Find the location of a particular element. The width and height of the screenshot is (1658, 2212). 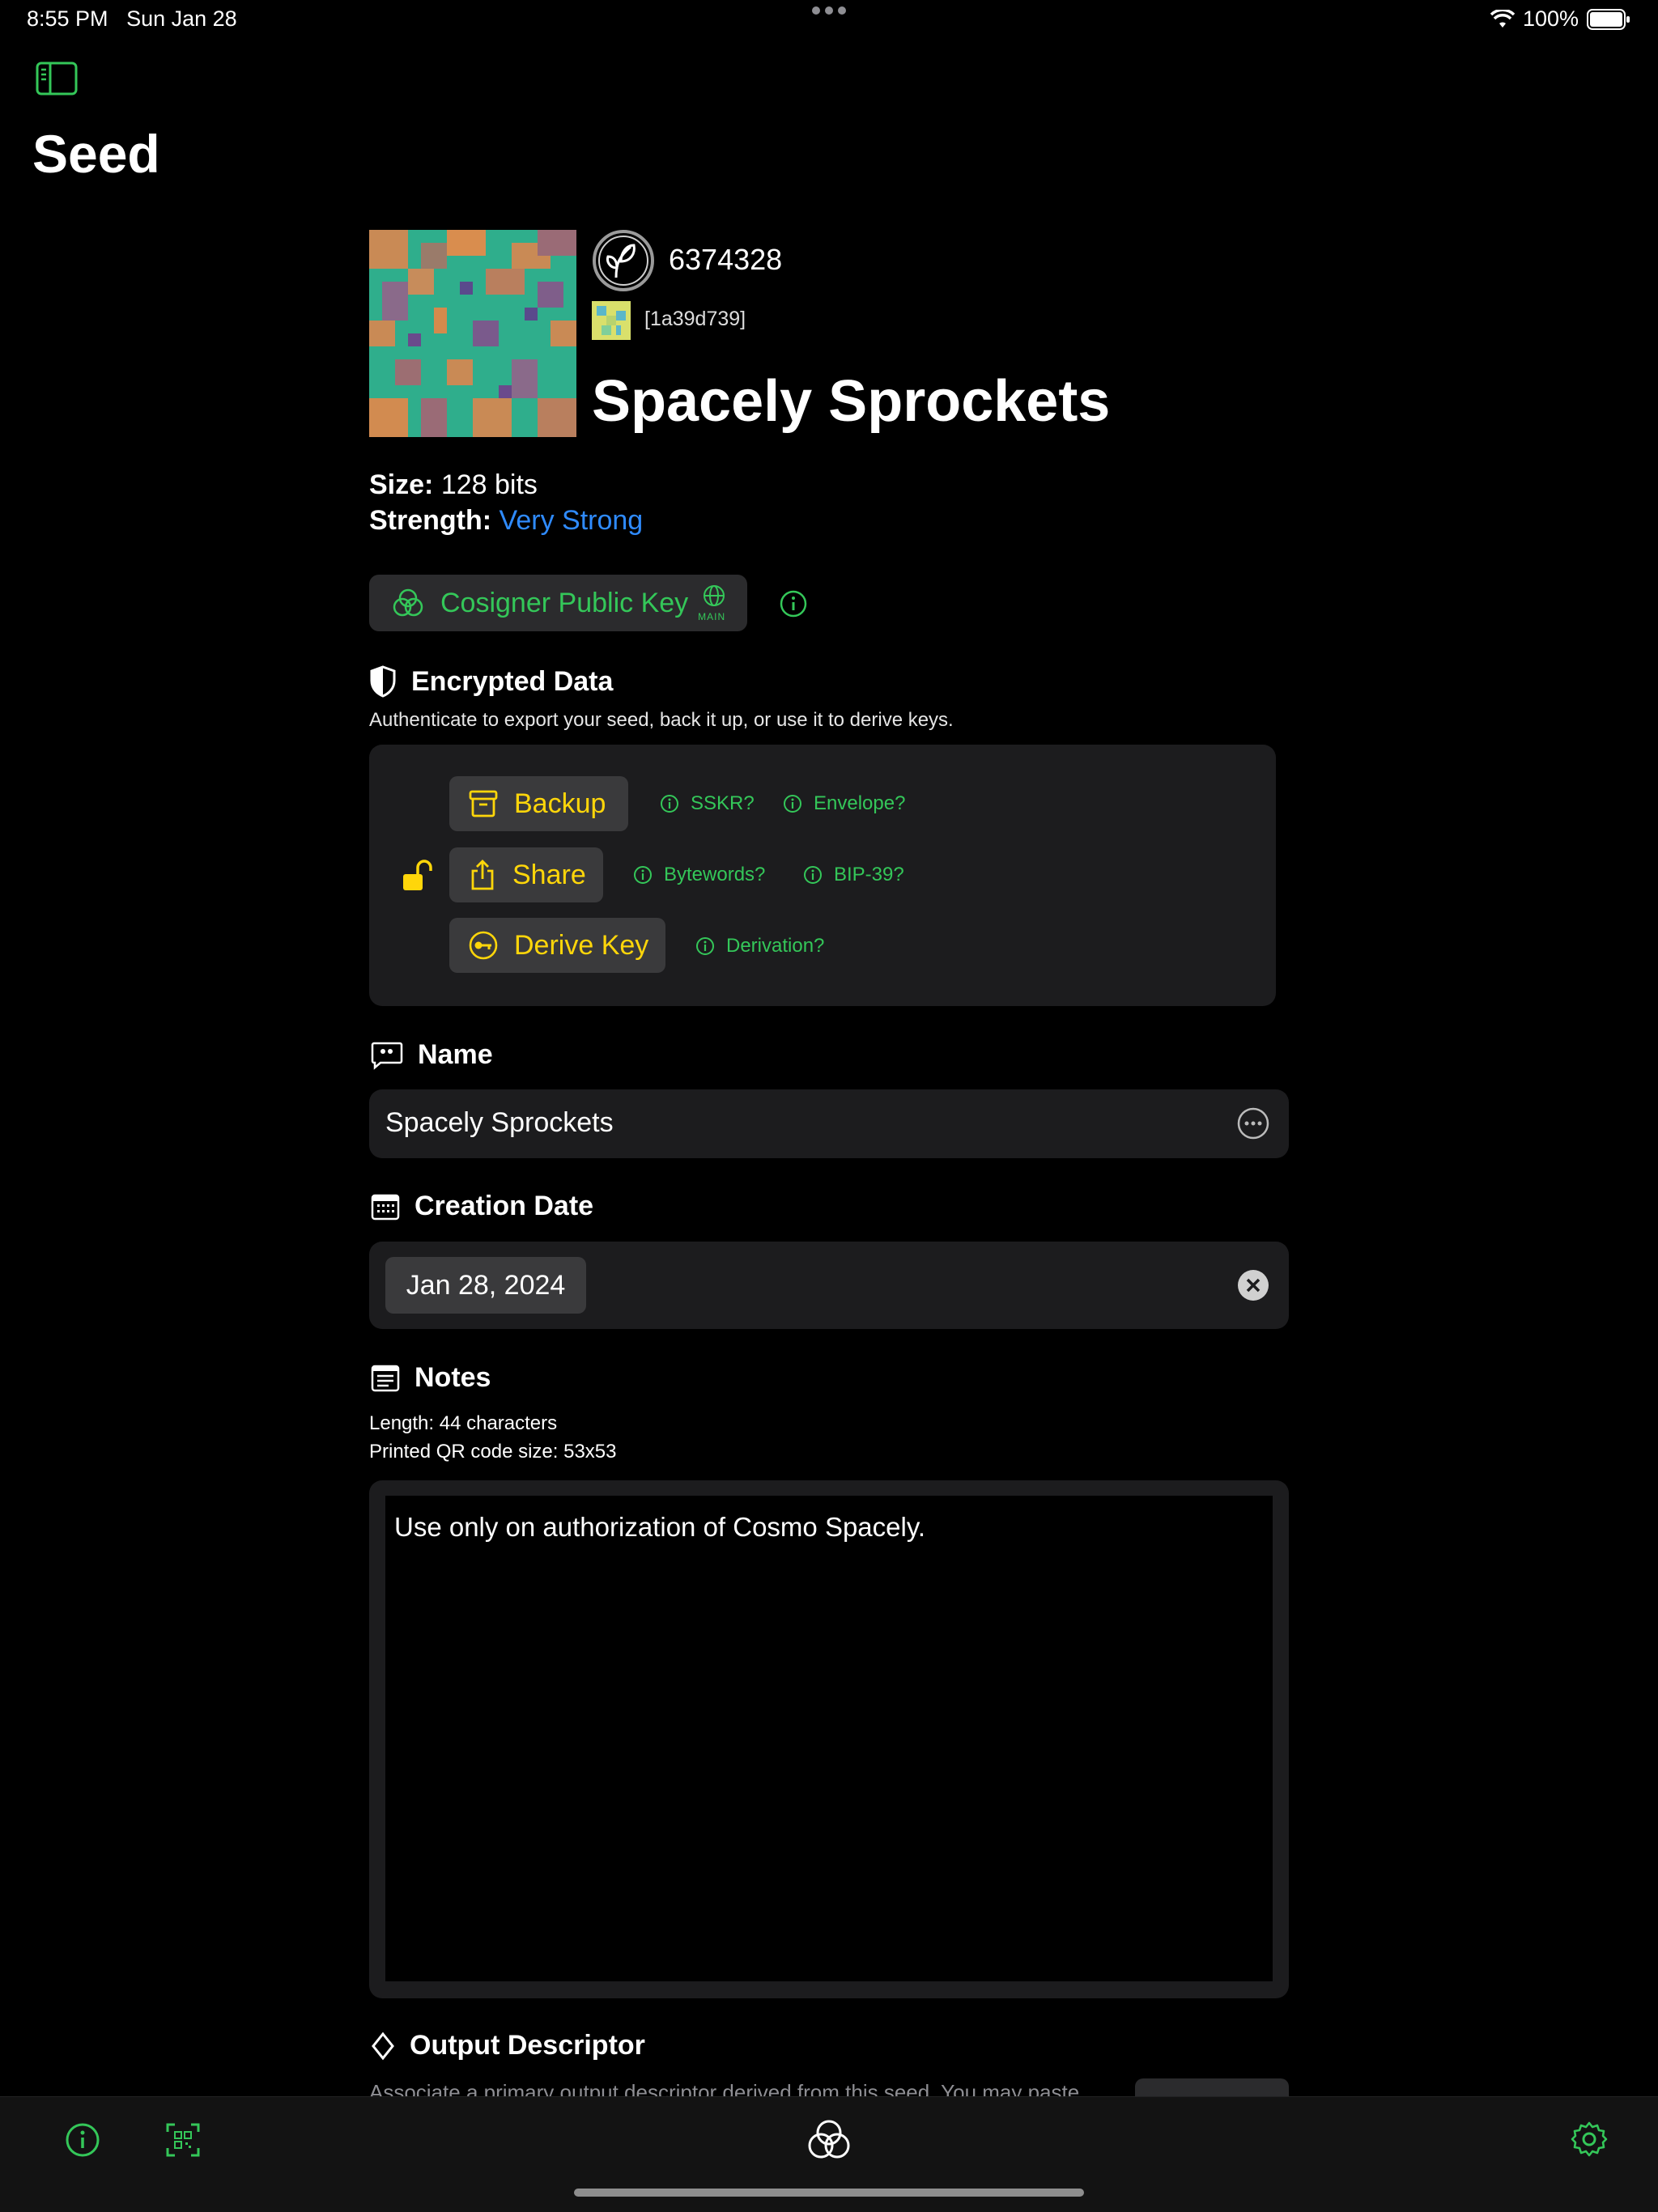

seed-lifehash-image is located at coordinates (472, 333).